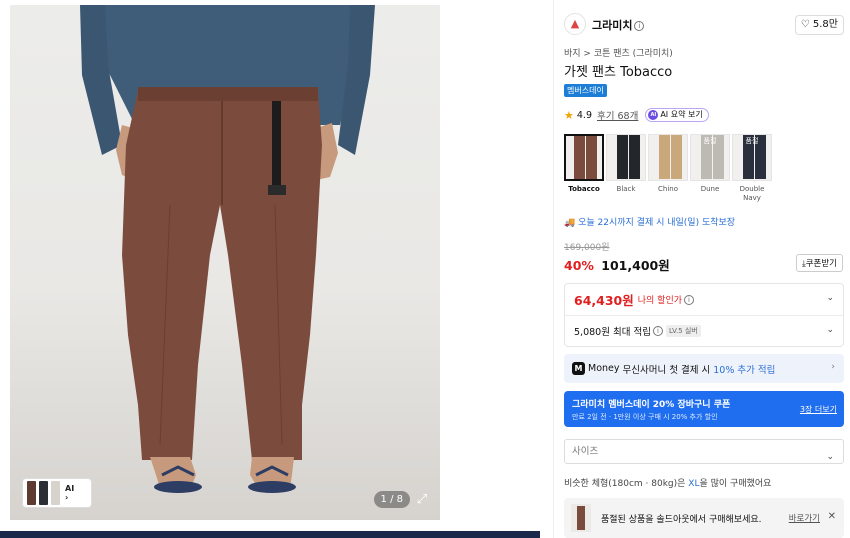 This screenshot has width=850, height=538. What do you see at coordinates (832, 516) in the screenshot?
I see `close-icon: ✕` at bounding box center [832, 516].